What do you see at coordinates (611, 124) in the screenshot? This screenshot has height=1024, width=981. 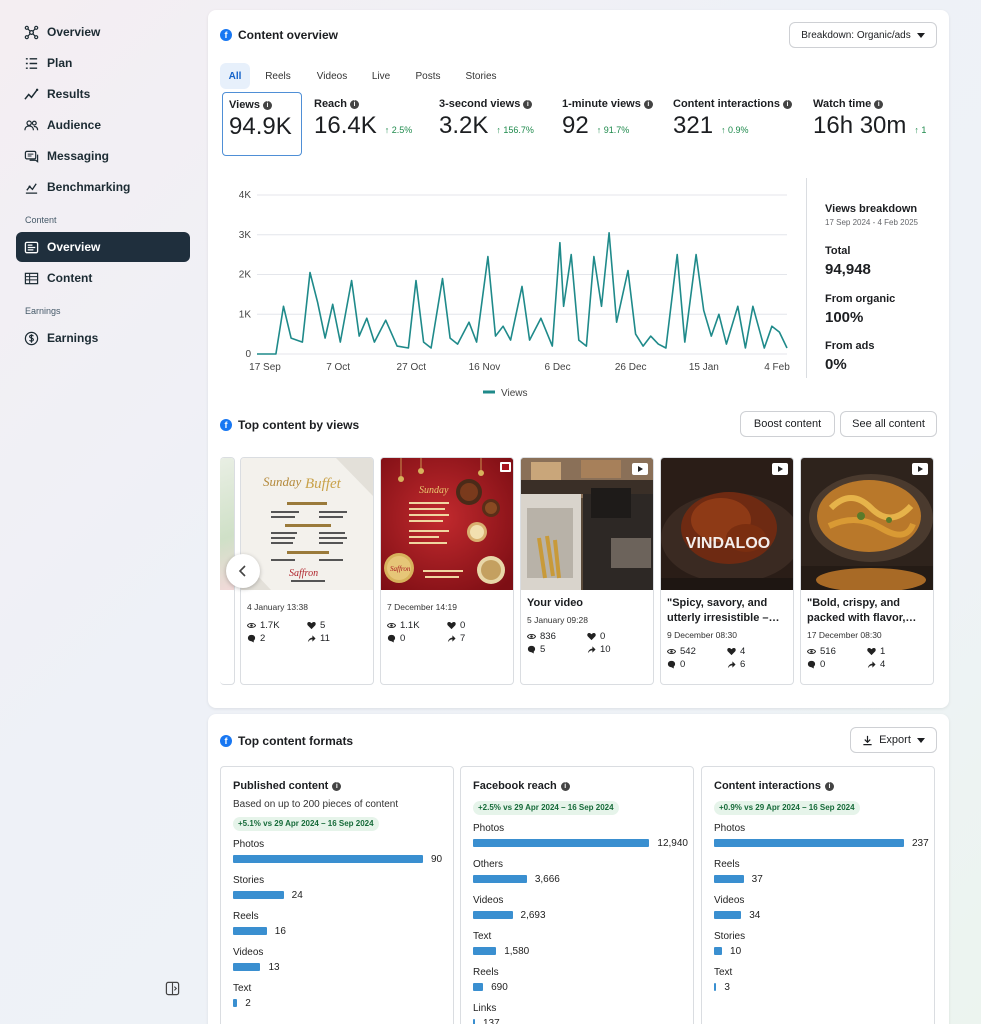 I see `metric-1-minute-views: 1-minute views i 92 ↑ 91.7%` at bounding box center [611, 124].